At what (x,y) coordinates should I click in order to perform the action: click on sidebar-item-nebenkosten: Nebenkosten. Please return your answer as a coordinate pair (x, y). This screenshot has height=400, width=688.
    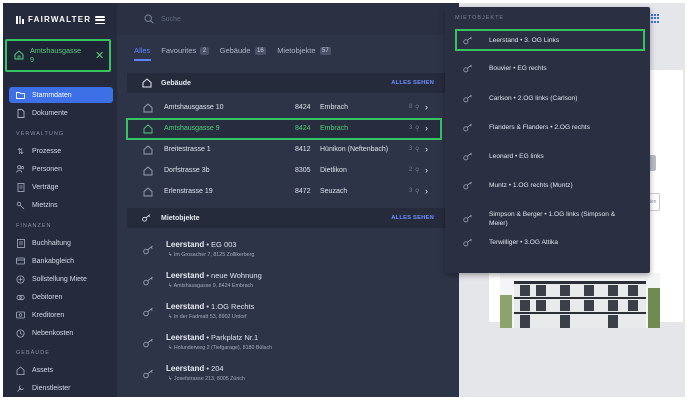
    Looking at the image, I should click on (44, 333).